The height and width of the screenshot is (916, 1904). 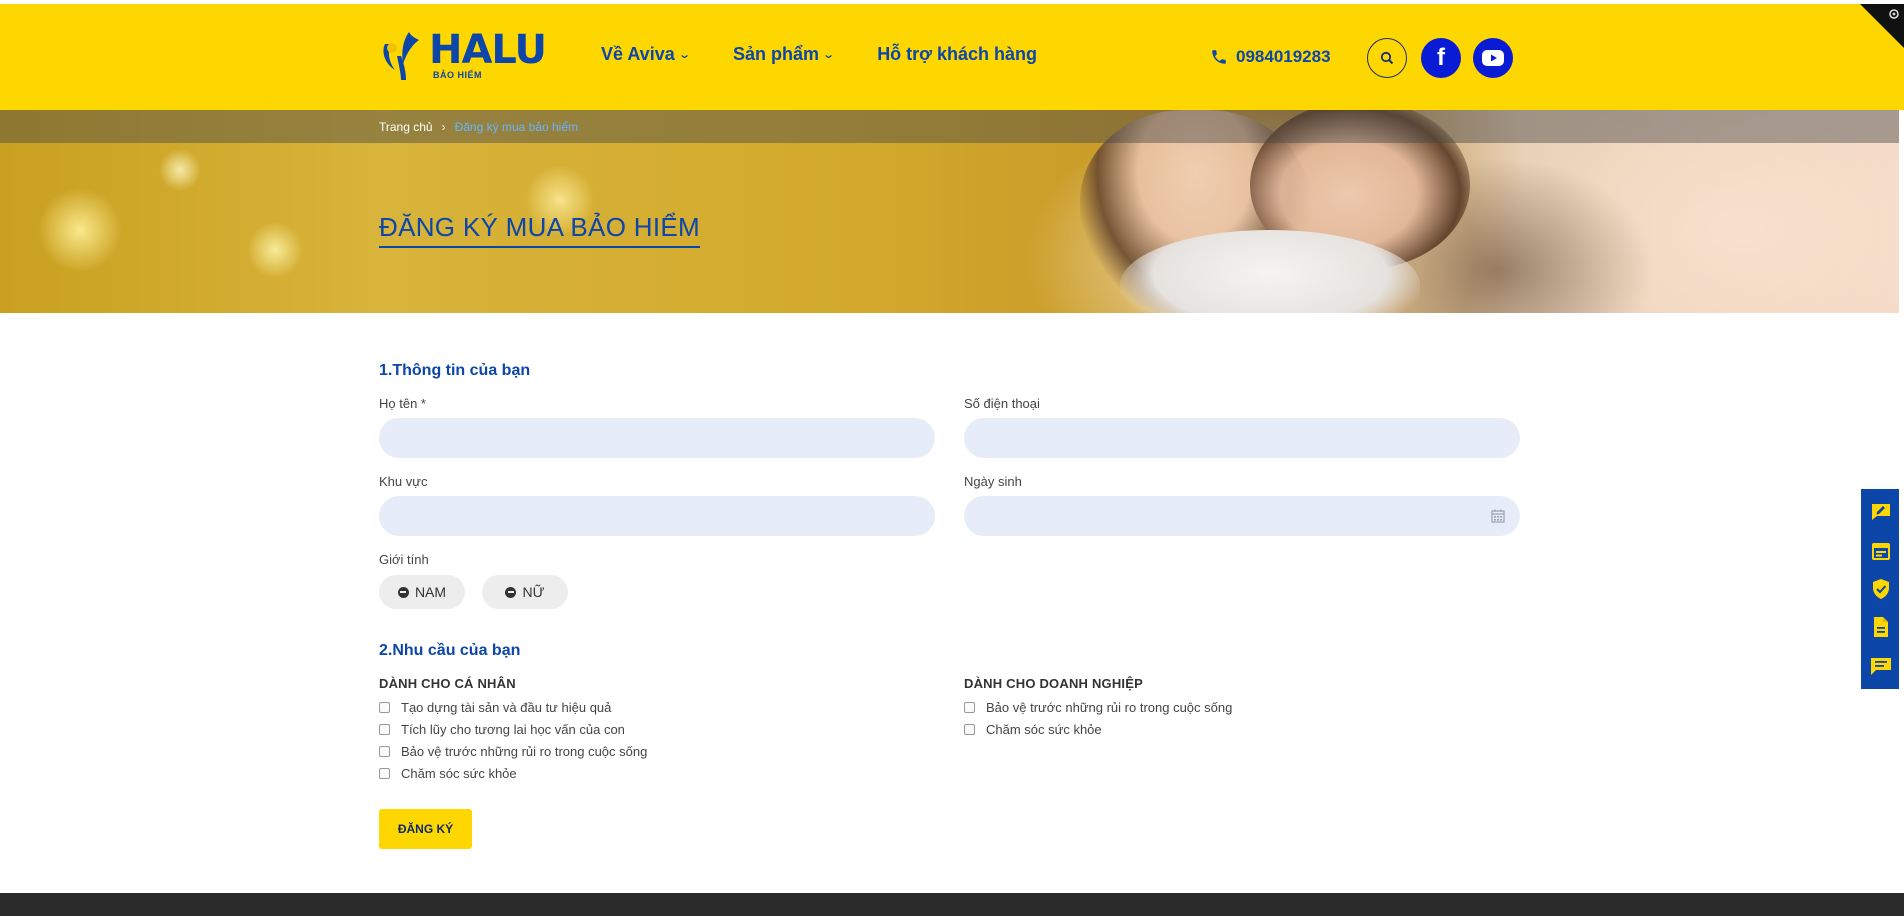 I want to click on facebook-button: f, so click(x=1441, y=58).